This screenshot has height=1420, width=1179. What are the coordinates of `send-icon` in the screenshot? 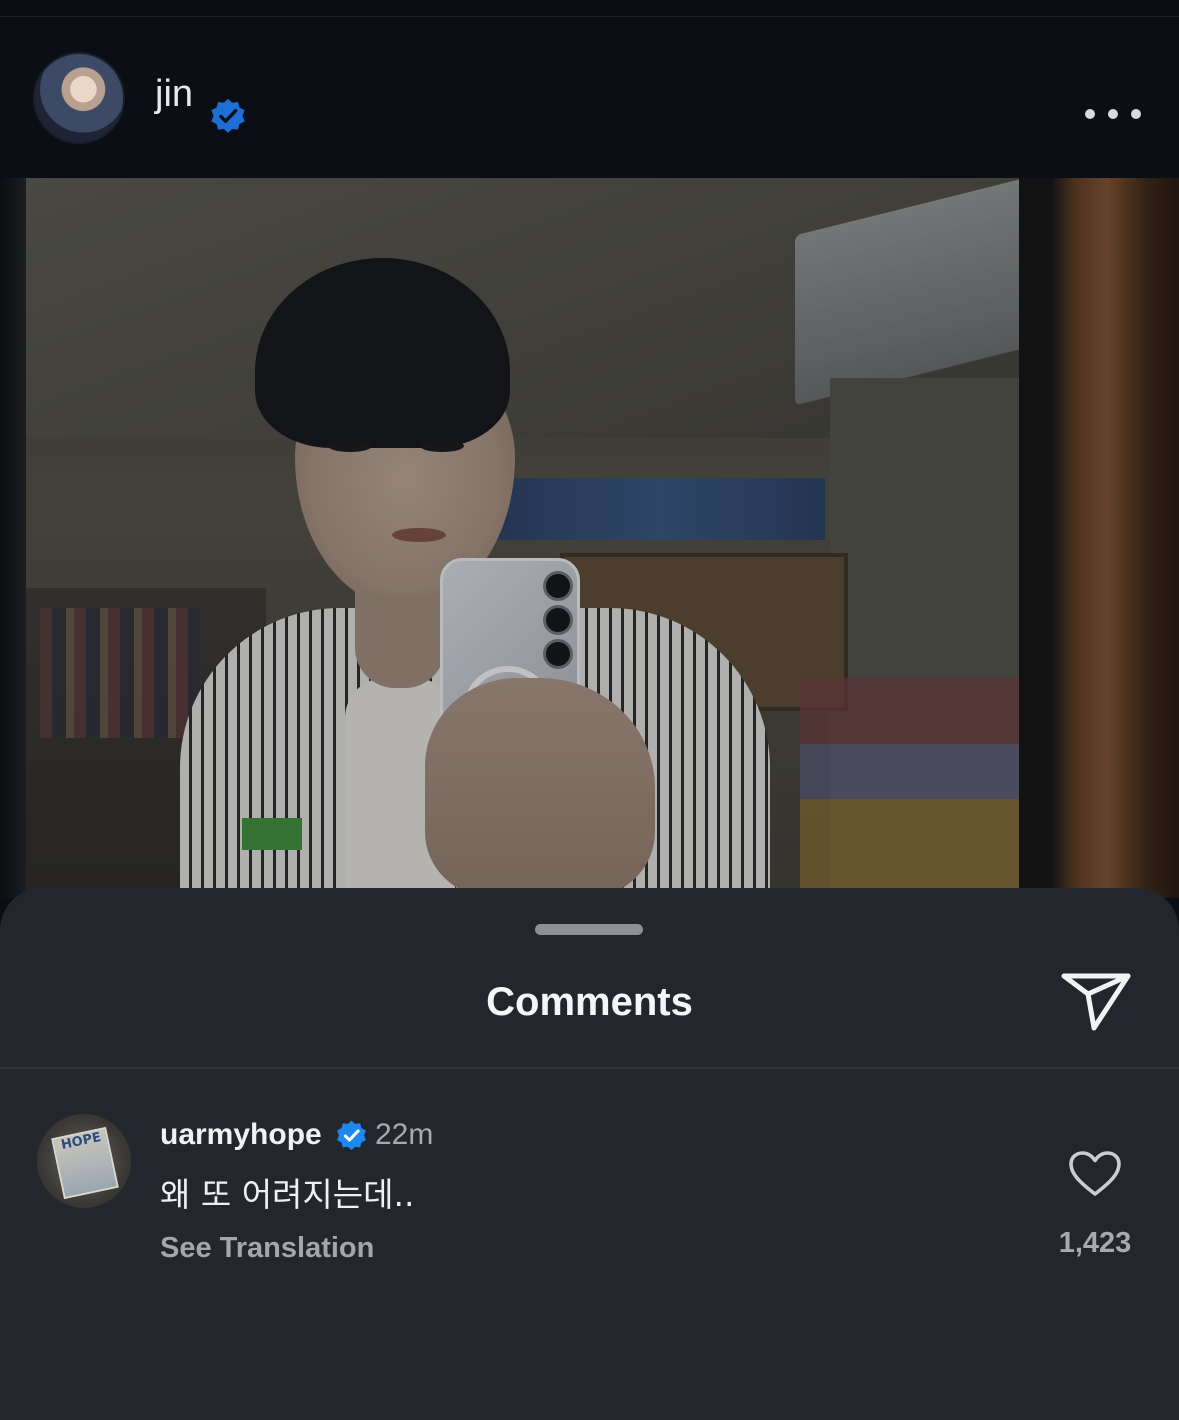 It's located at (1096, 1001).